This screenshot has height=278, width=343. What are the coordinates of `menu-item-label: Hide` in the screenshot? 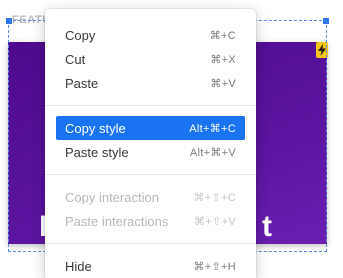 It's located at (78, 266).